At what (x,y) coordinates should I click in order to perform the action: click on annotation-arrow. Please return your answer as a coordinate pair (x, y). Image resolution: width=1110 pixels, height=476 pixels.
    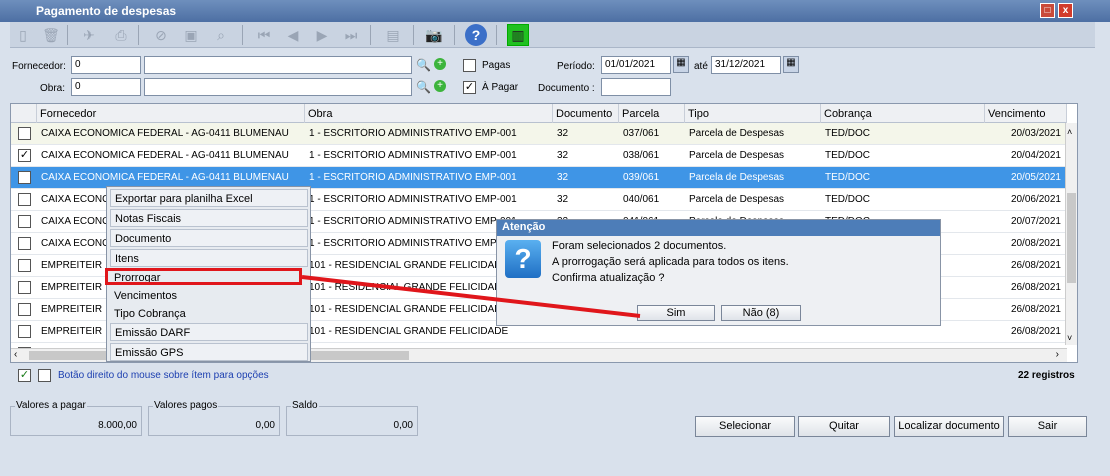
    Looking at the image, I should click on (471, 296).